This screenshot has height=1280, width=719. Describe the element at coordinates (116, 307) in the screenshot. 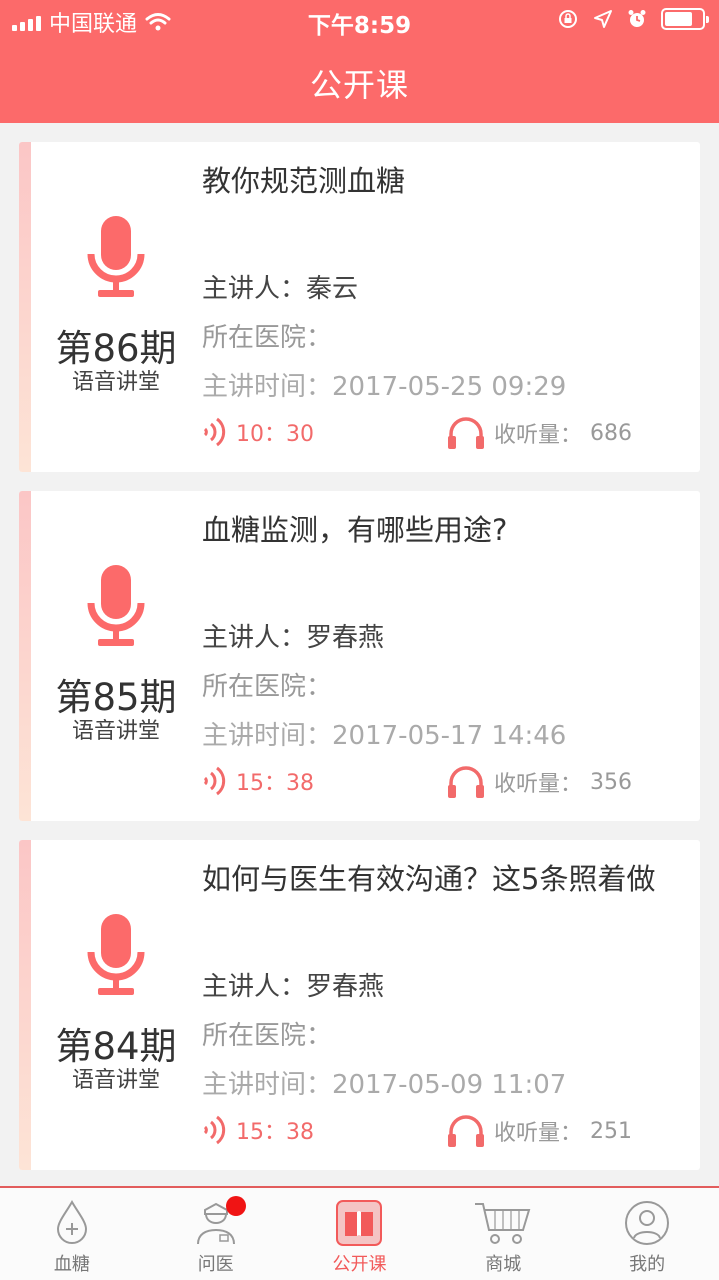

I see `card-cover: 第86期 语音讲堂` at that location.